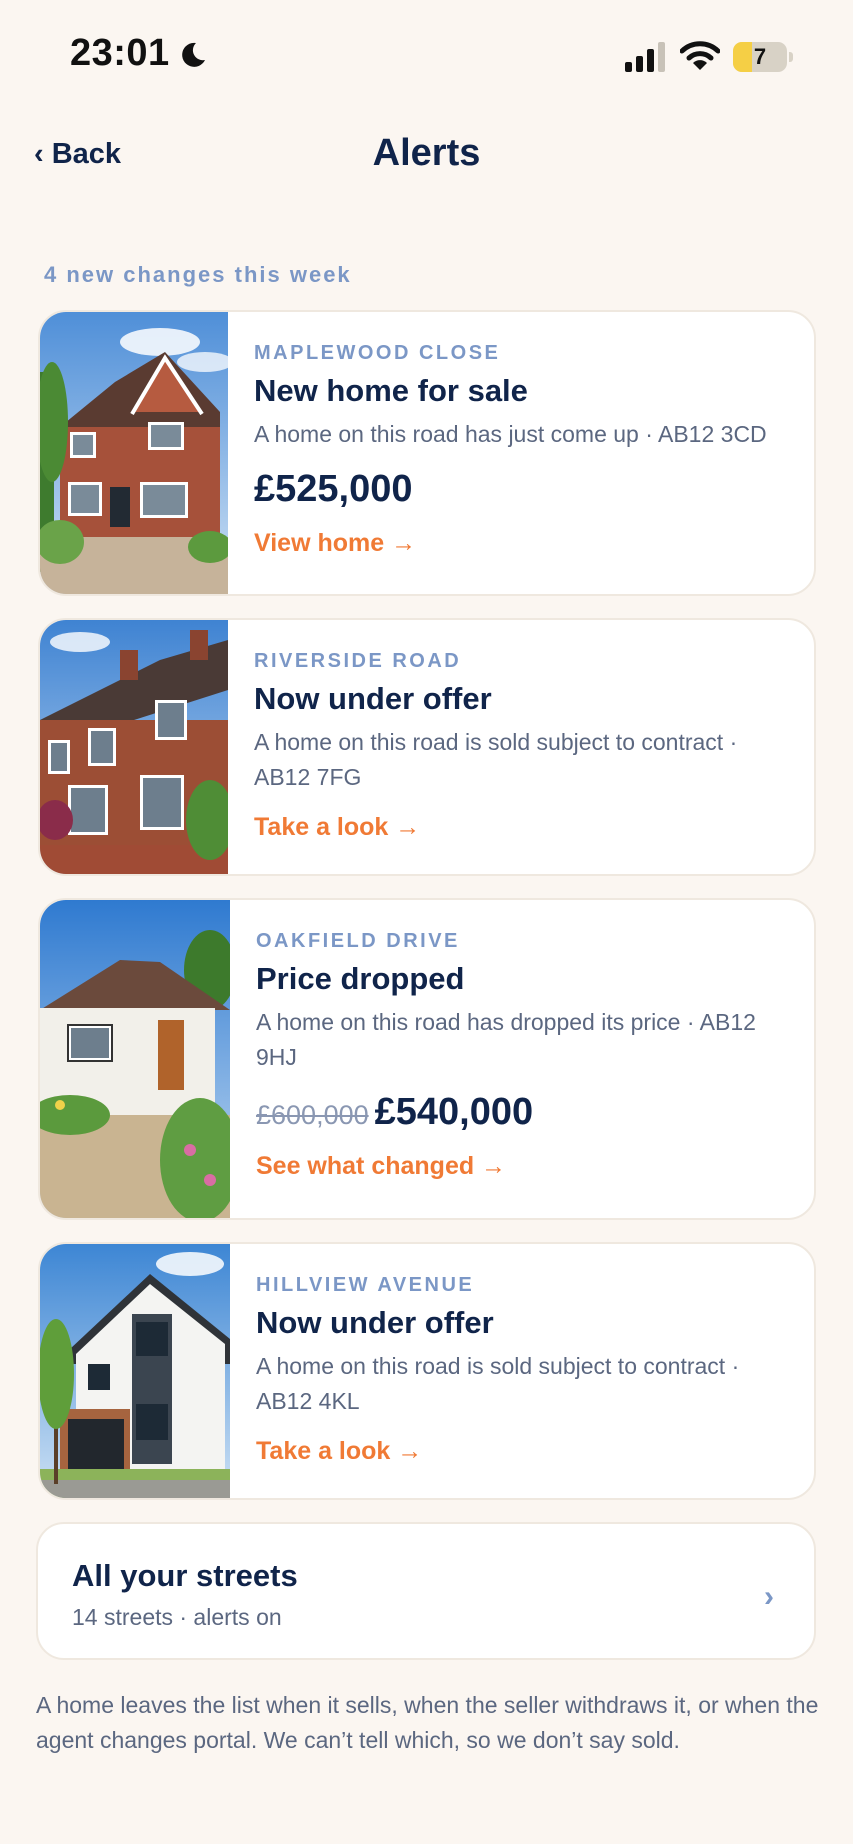 The image size is (853, 1844). Describe the element at coordinates (645, 57) in the screenshot. I see `cellular-signal-icon` at that location.